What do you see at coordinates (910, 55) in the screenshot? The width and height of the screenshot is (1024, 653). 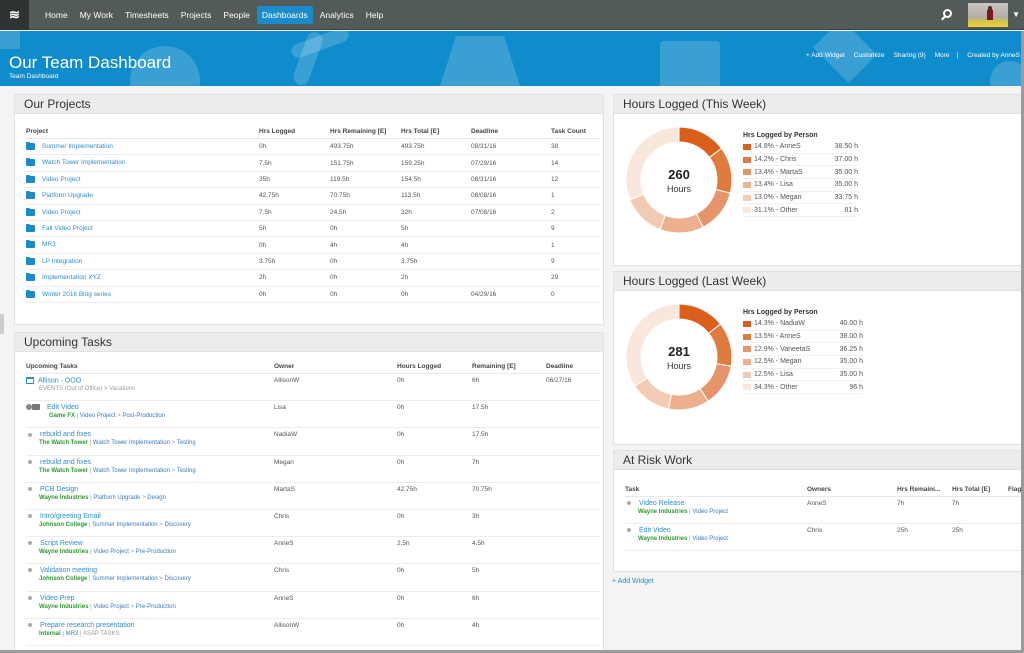 I see `sharing-link: Sharing (9)` at bounding box center [910, 55].